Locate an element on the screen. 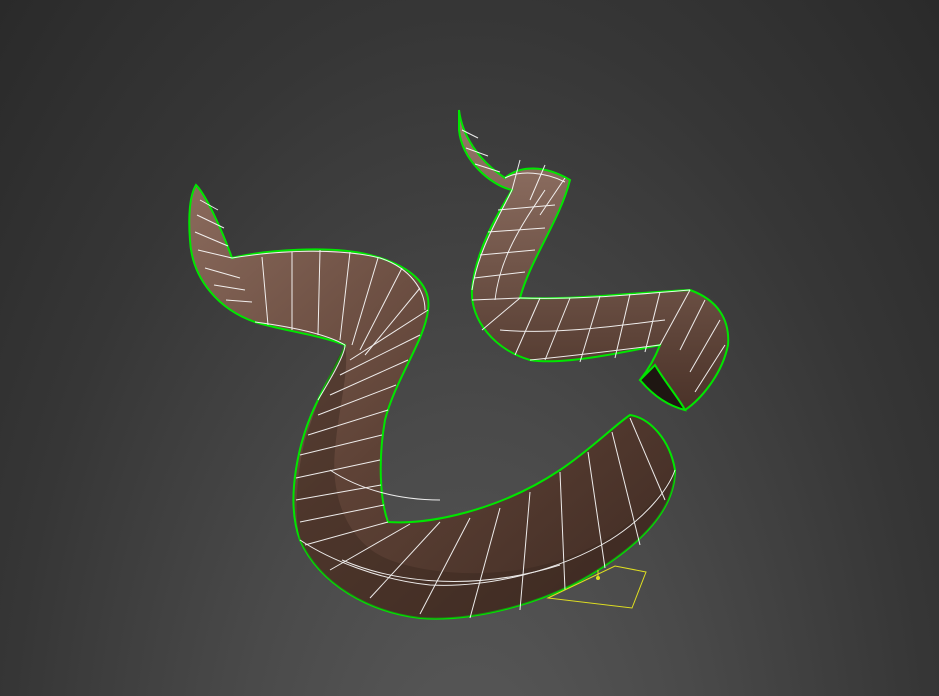 The height and width of the screenshot is (696, 939). tube-right-selection-outline is located at coordinates (594, 260).